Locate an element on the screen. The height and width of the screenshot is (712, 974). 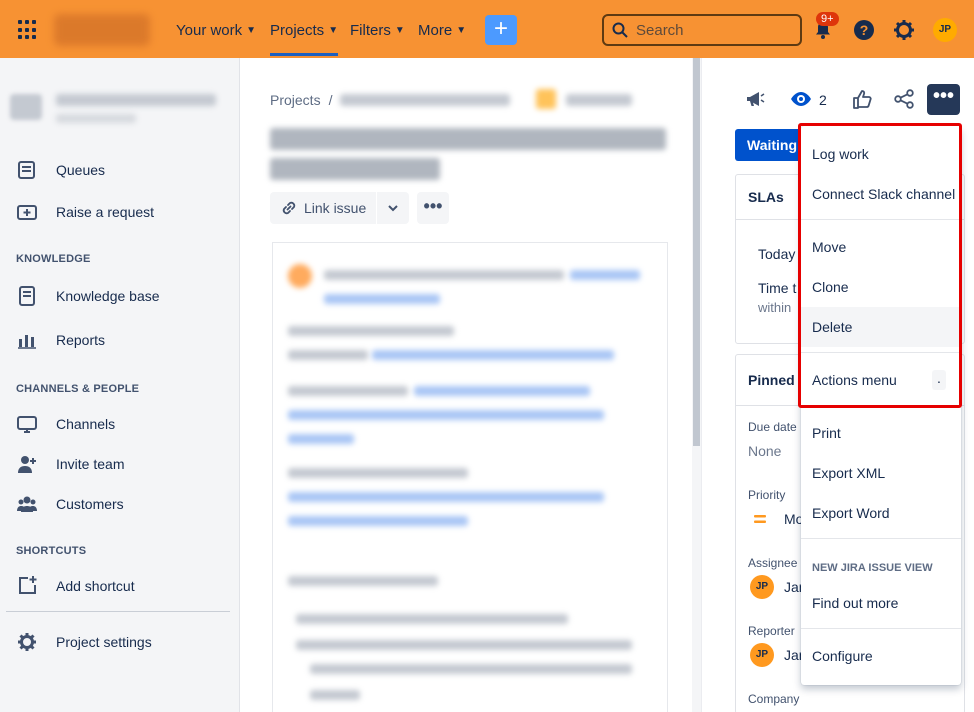
sidebar-item-label: Project settings is located at coordinates (104, 642).